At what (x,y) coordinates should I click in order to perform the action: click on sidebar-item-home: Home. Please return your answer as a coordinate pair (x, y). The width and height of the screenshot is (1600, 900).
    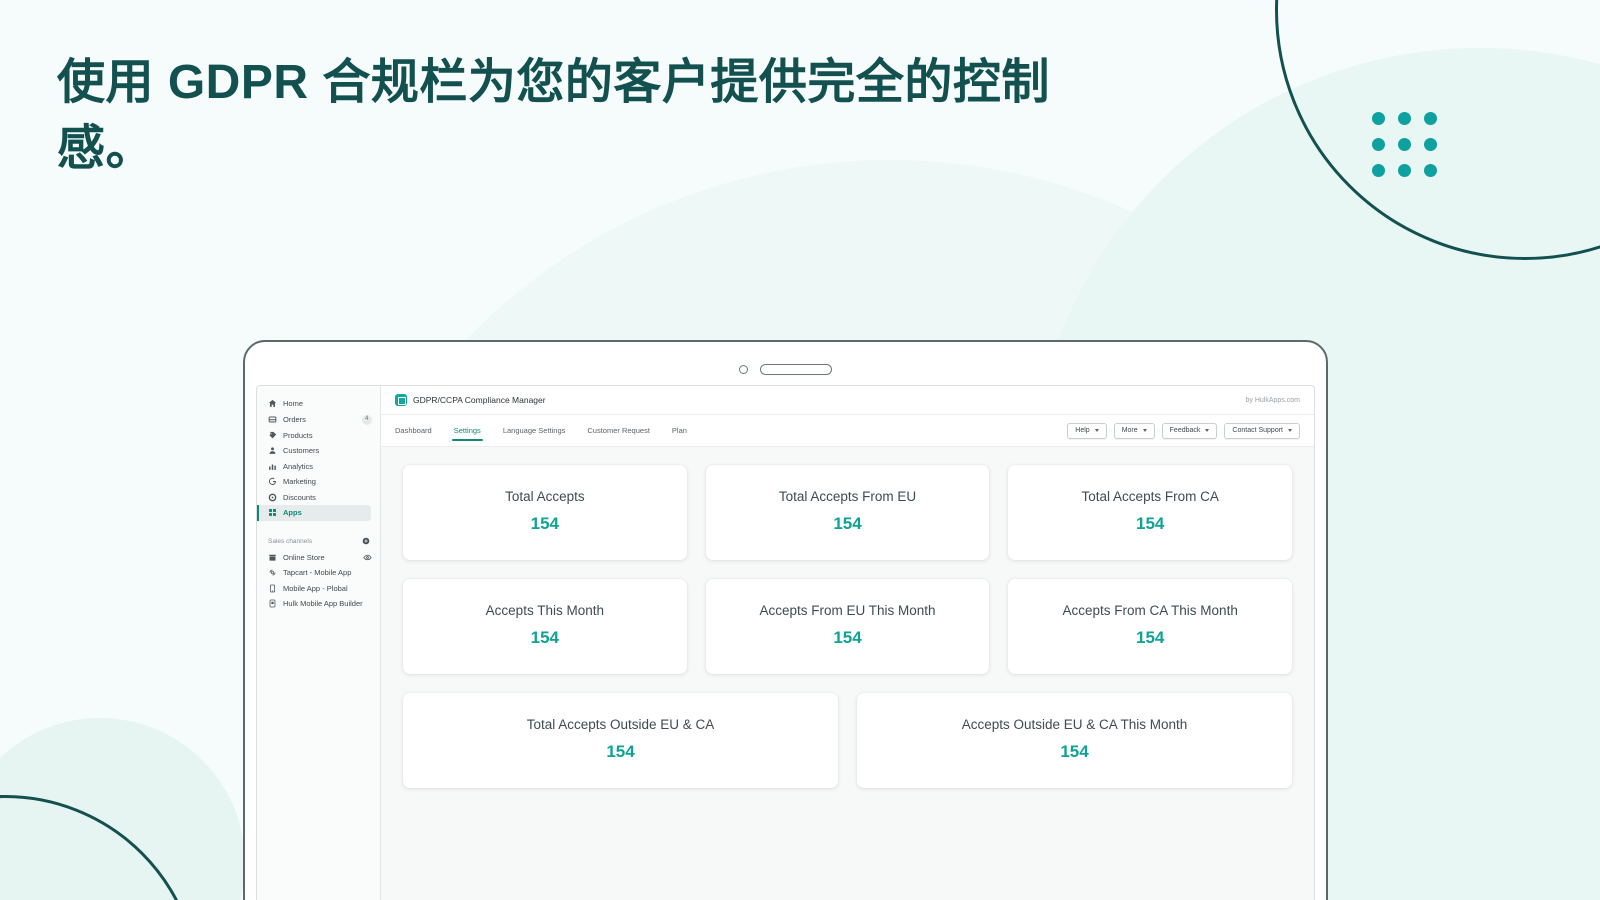
    Looking at the image, I should click on (318, 404).